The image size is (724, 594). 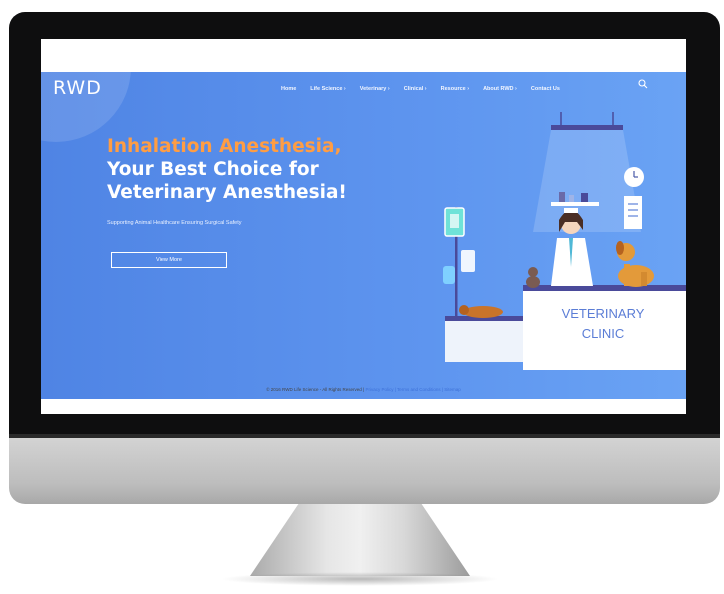 What do you see at coordinates (169, 260) in the screenshot?
I see `view-more-button: View More` at bounding box center [169, 260].